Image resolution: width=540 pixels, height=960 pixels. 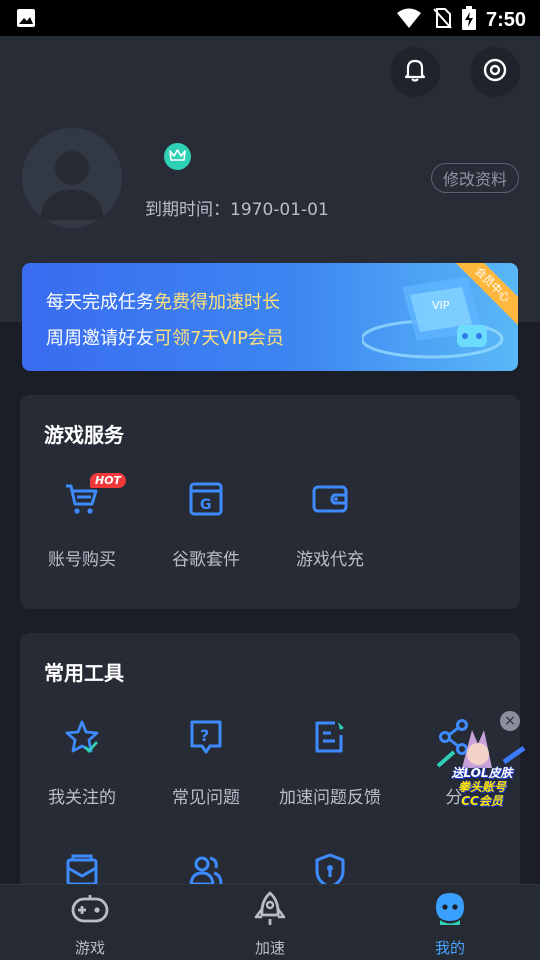 What do you see at coordinates (26, 20) in the screenshot?
I see `gallery-icon` at bounding box center [26, 20].